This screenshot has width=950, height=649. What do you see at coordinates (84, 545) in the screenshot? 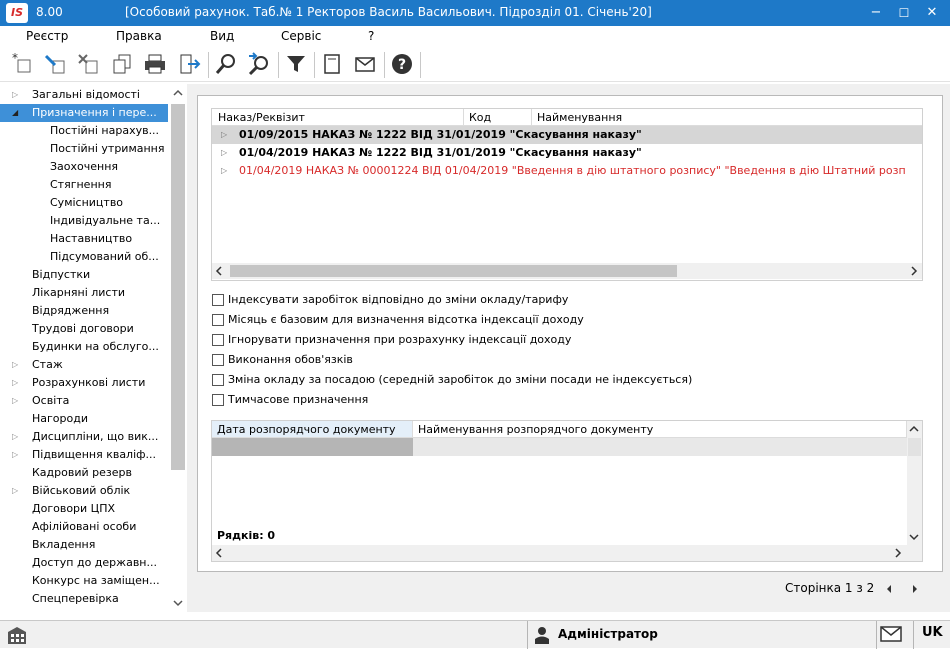
I see `sidebar-item: Вкладення` at bounding box center [84, 545].